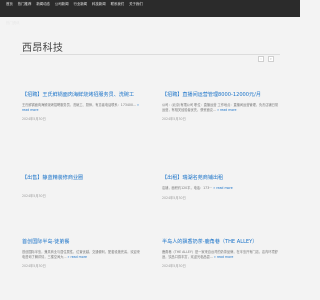  What do you see at coordinates (261, 59) in the screenshot?
I see `previous-page-button: ‹` at bounding box center [261, 59].